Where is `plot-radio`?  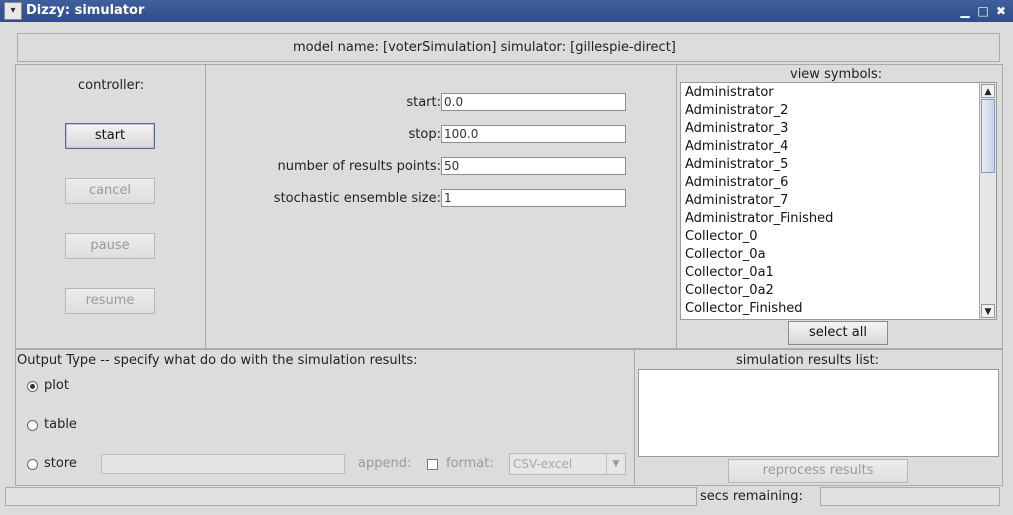
plot-radio is located at coordinates (32, 386).